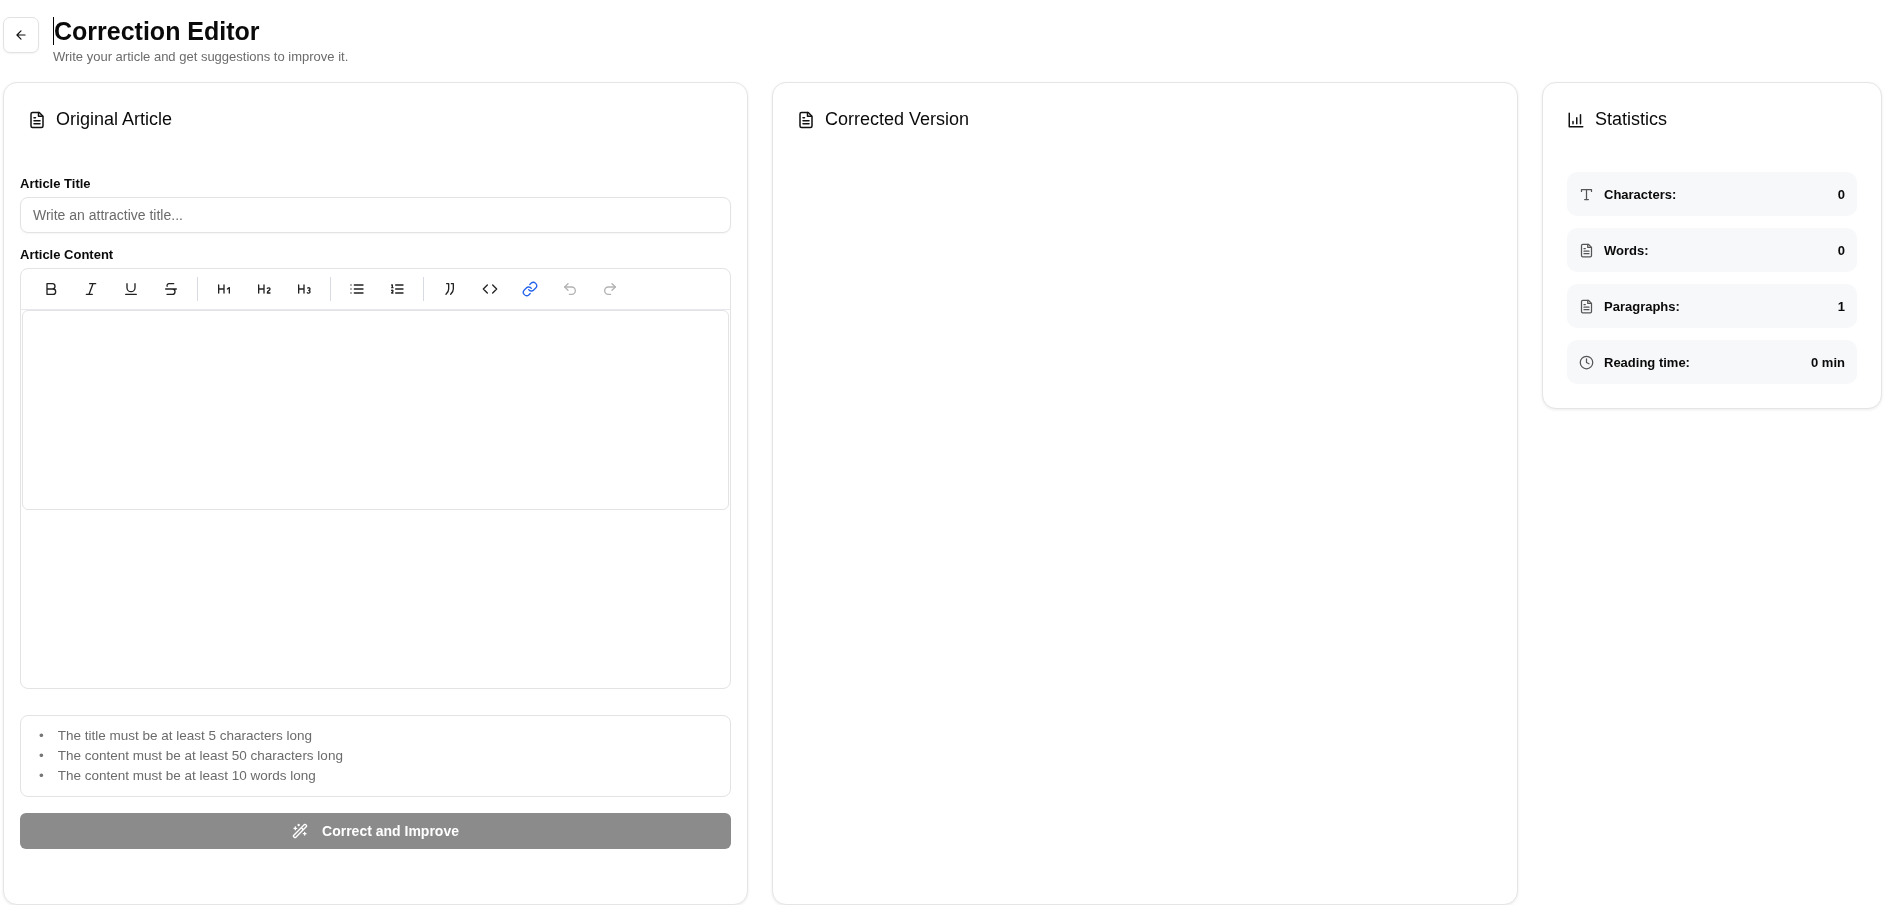 The width and height of the screenshot is (1888, 912). What do you see at coordinates (1647, 362) in the screenshot?
I see `stat-label: Reading time:` at bounding box center [1647, 362].